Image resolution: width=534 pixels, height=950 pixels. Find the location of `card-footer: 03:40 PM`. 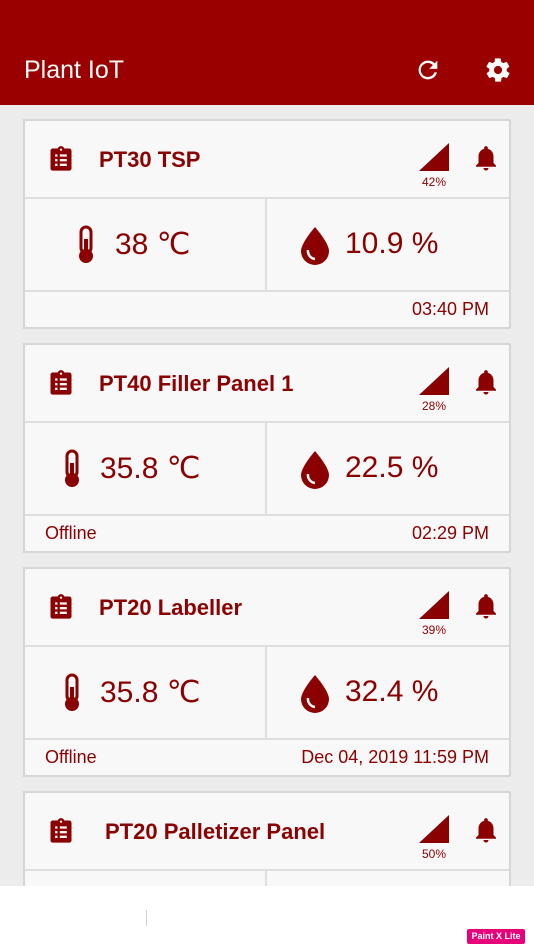

card-footer: 03:40 PM is located at coordinates (267, 309).